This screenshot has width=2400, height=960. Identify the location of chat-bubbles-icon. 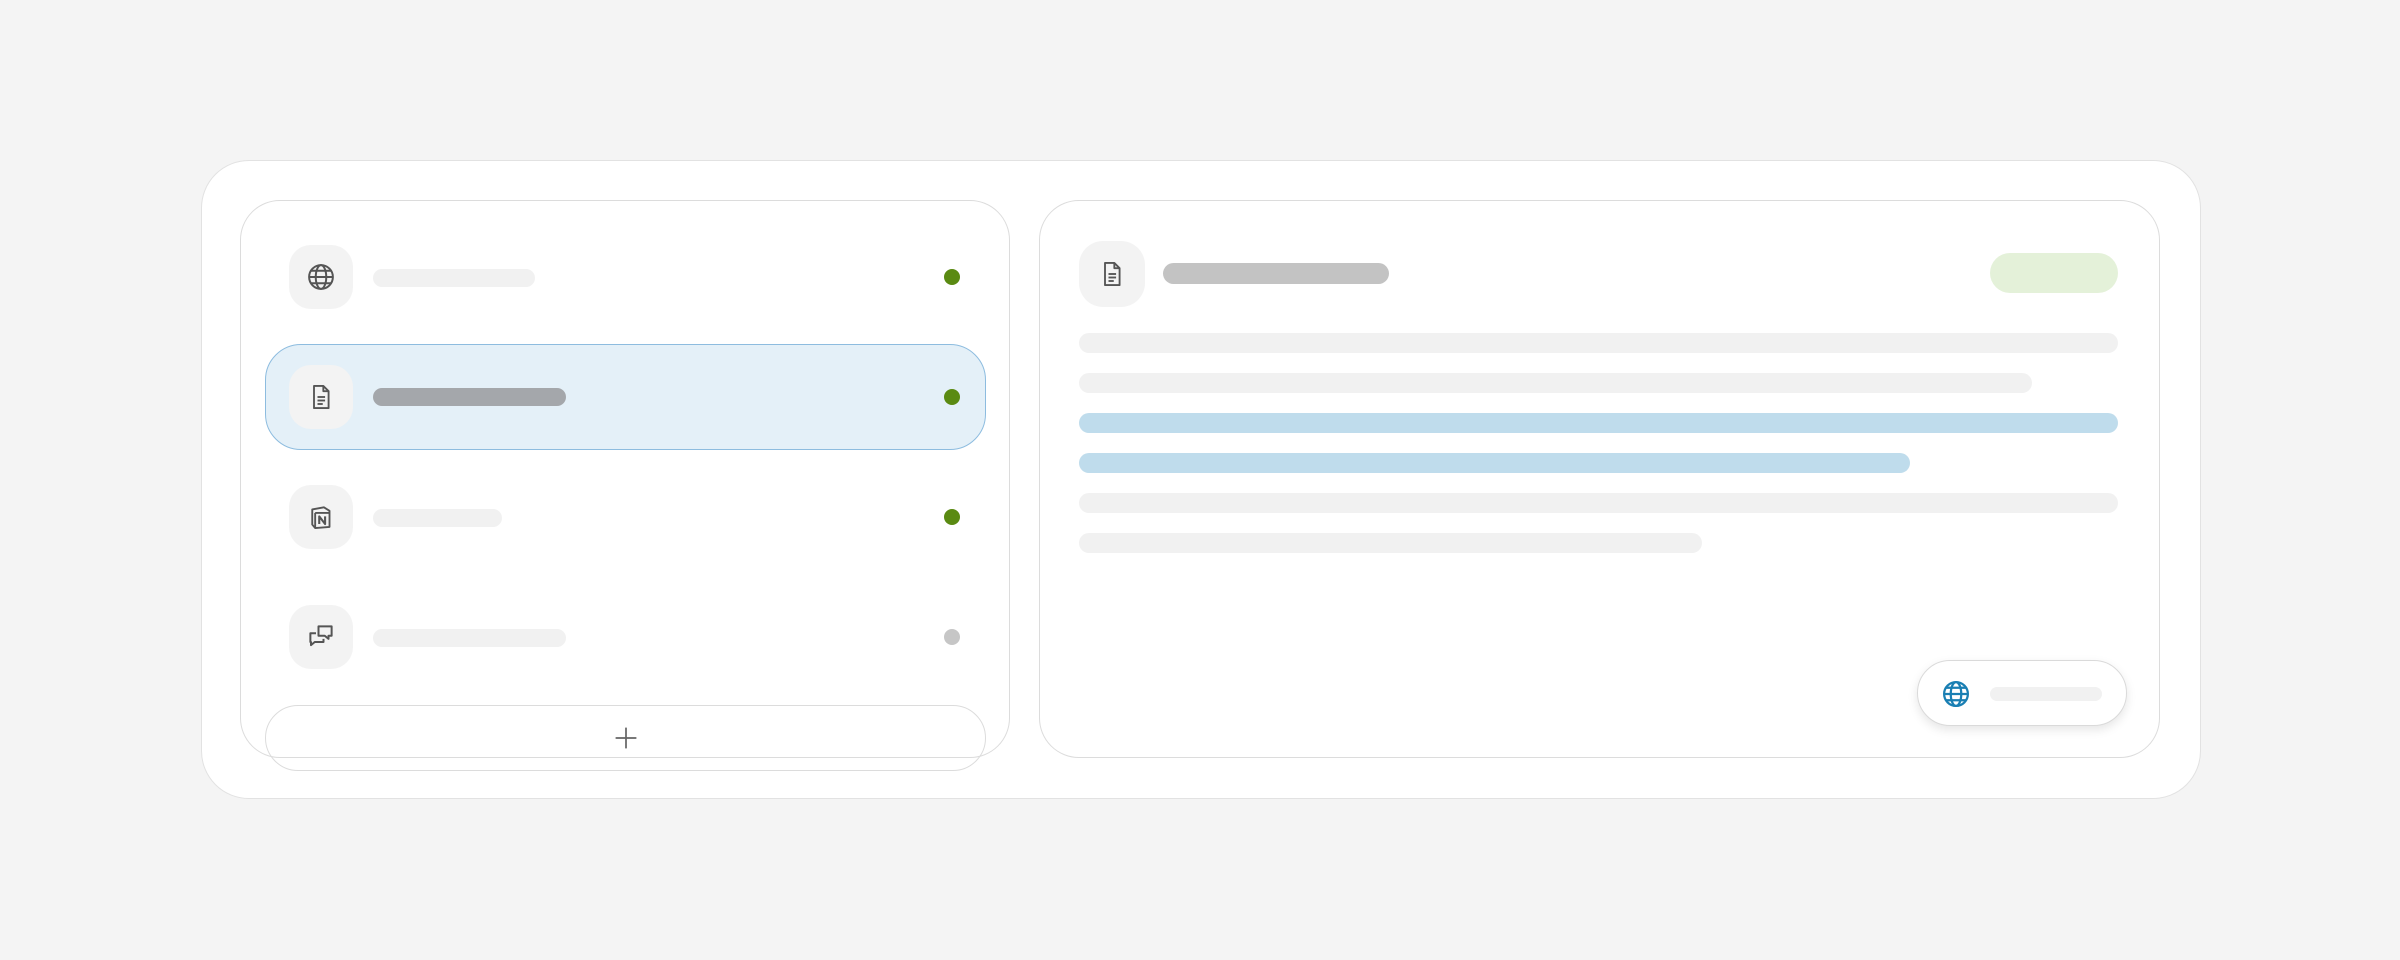
(321, 637).